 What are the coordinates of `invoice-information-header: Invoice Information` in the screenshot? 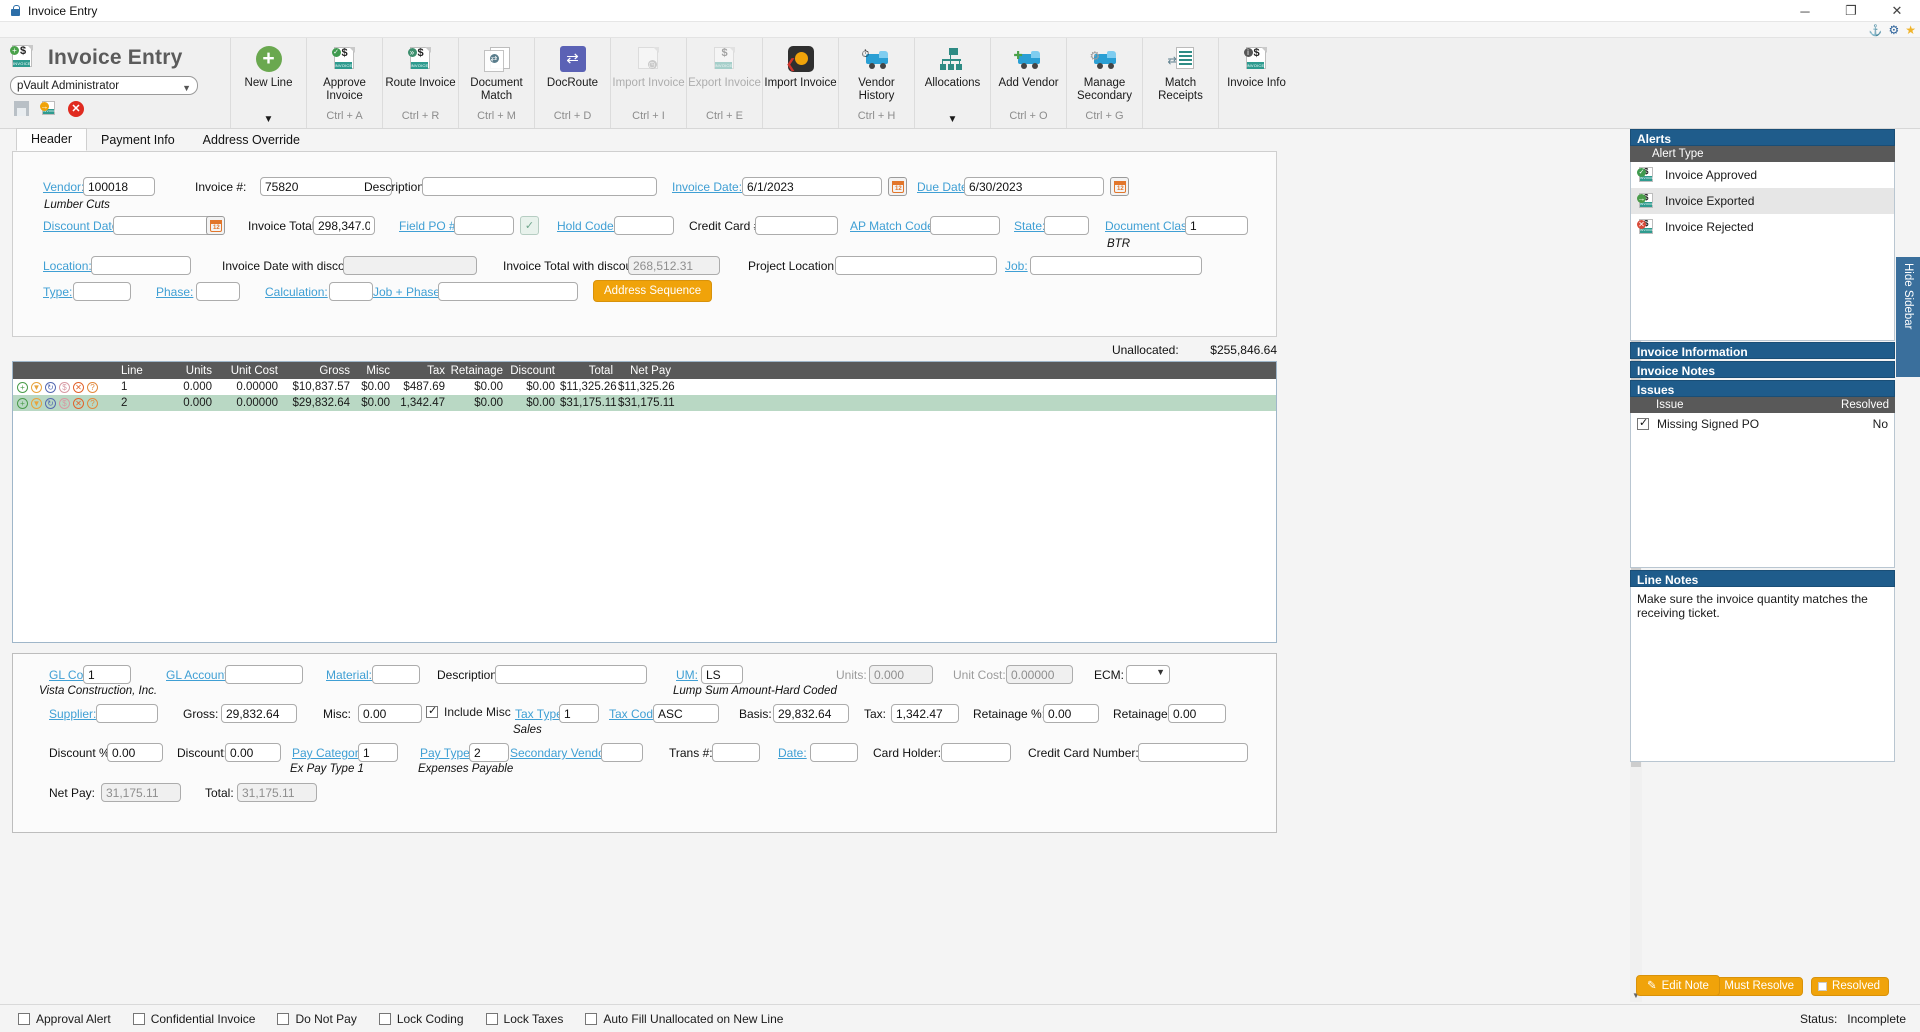 It's located at (1762, 350).